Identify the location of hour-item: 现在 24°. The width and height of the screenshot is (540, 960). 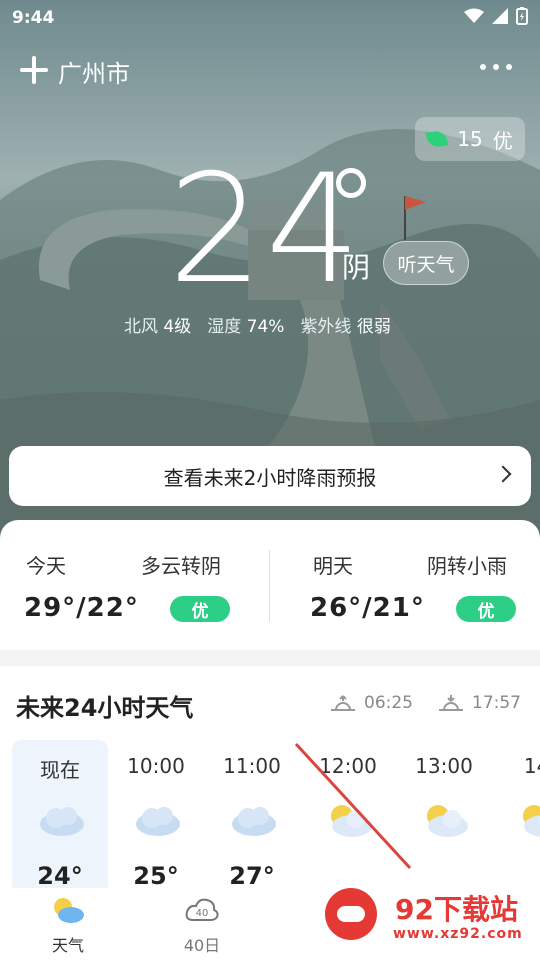
(60, 820).